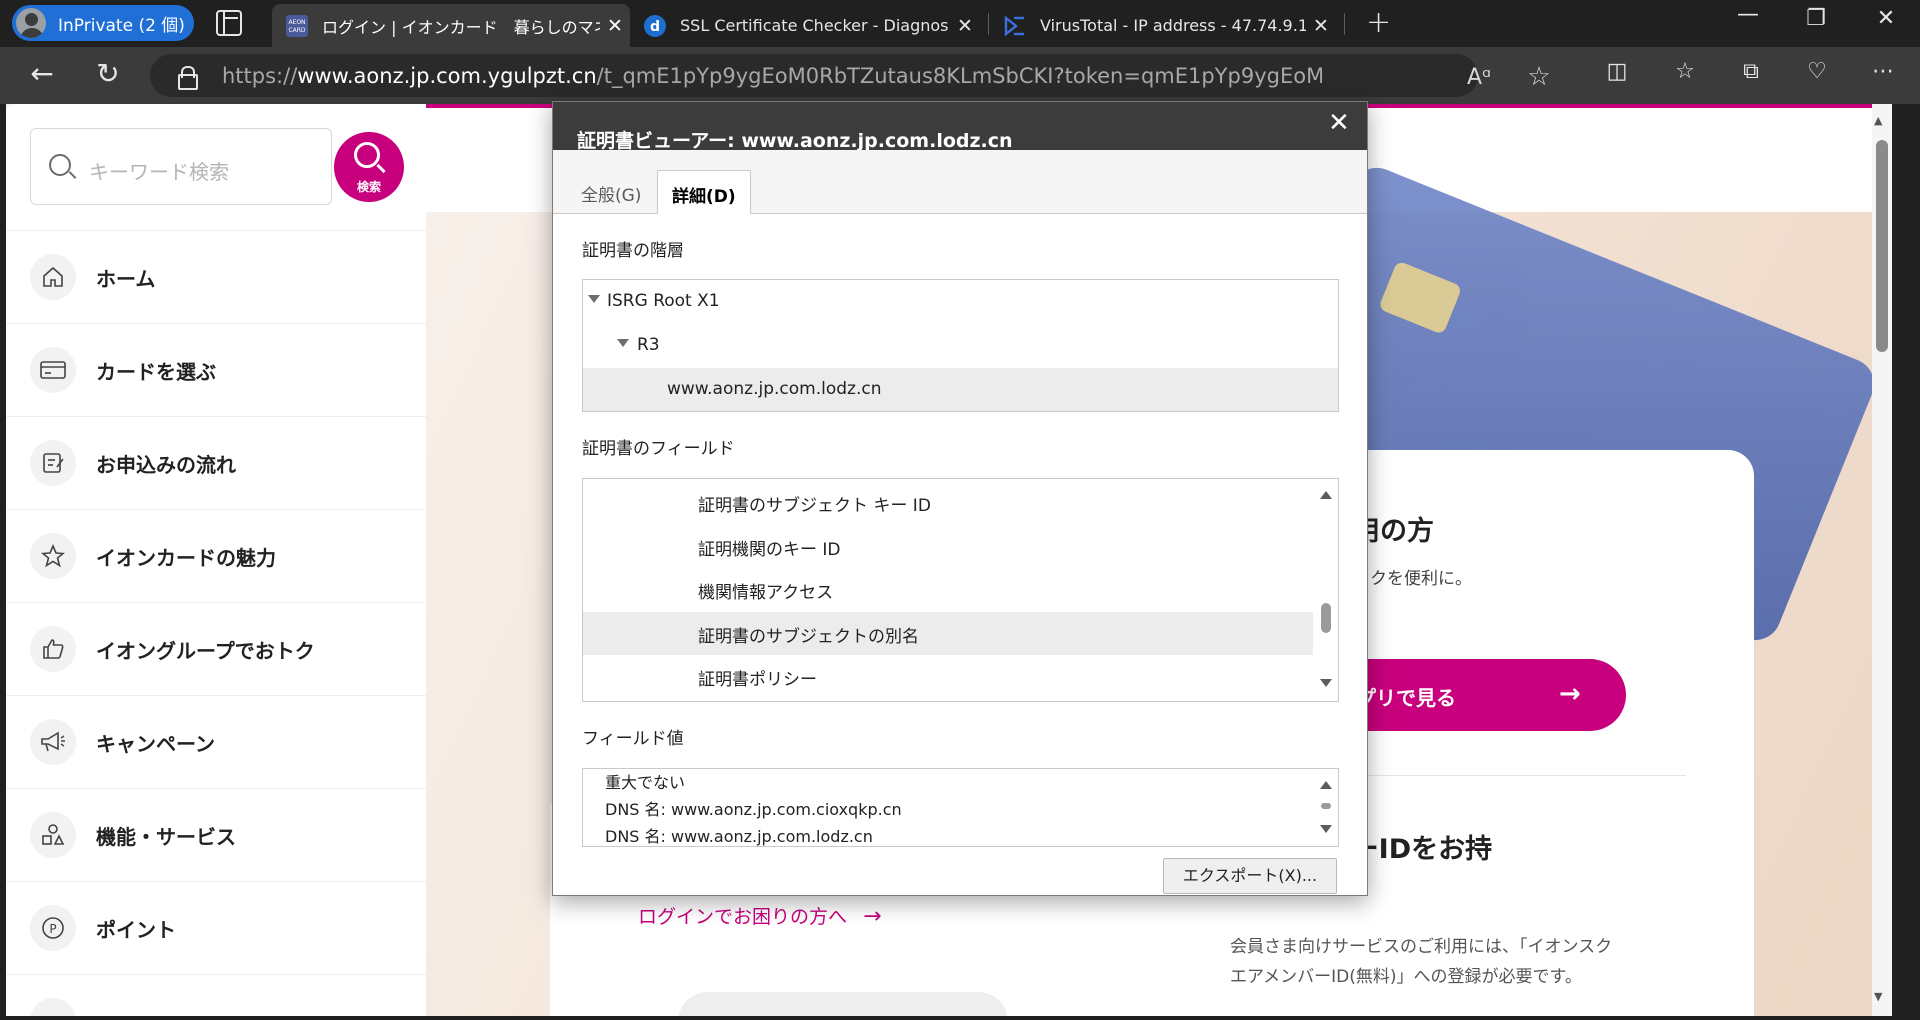 The width and height of the screenshot is (1920, 1020). I want to click on close-window-icon: ✕, so click(1886, 18).